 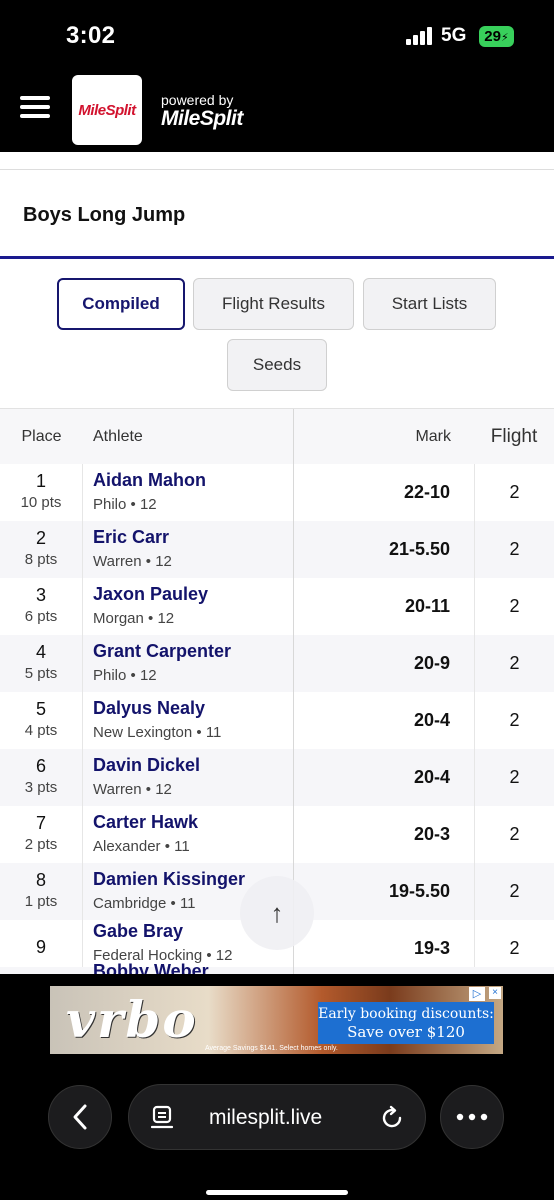 What do you see at coordinates (41, 606) in the screenshot?
I see `place-cell: 3 6 pts` at bounding box center [41, 606].